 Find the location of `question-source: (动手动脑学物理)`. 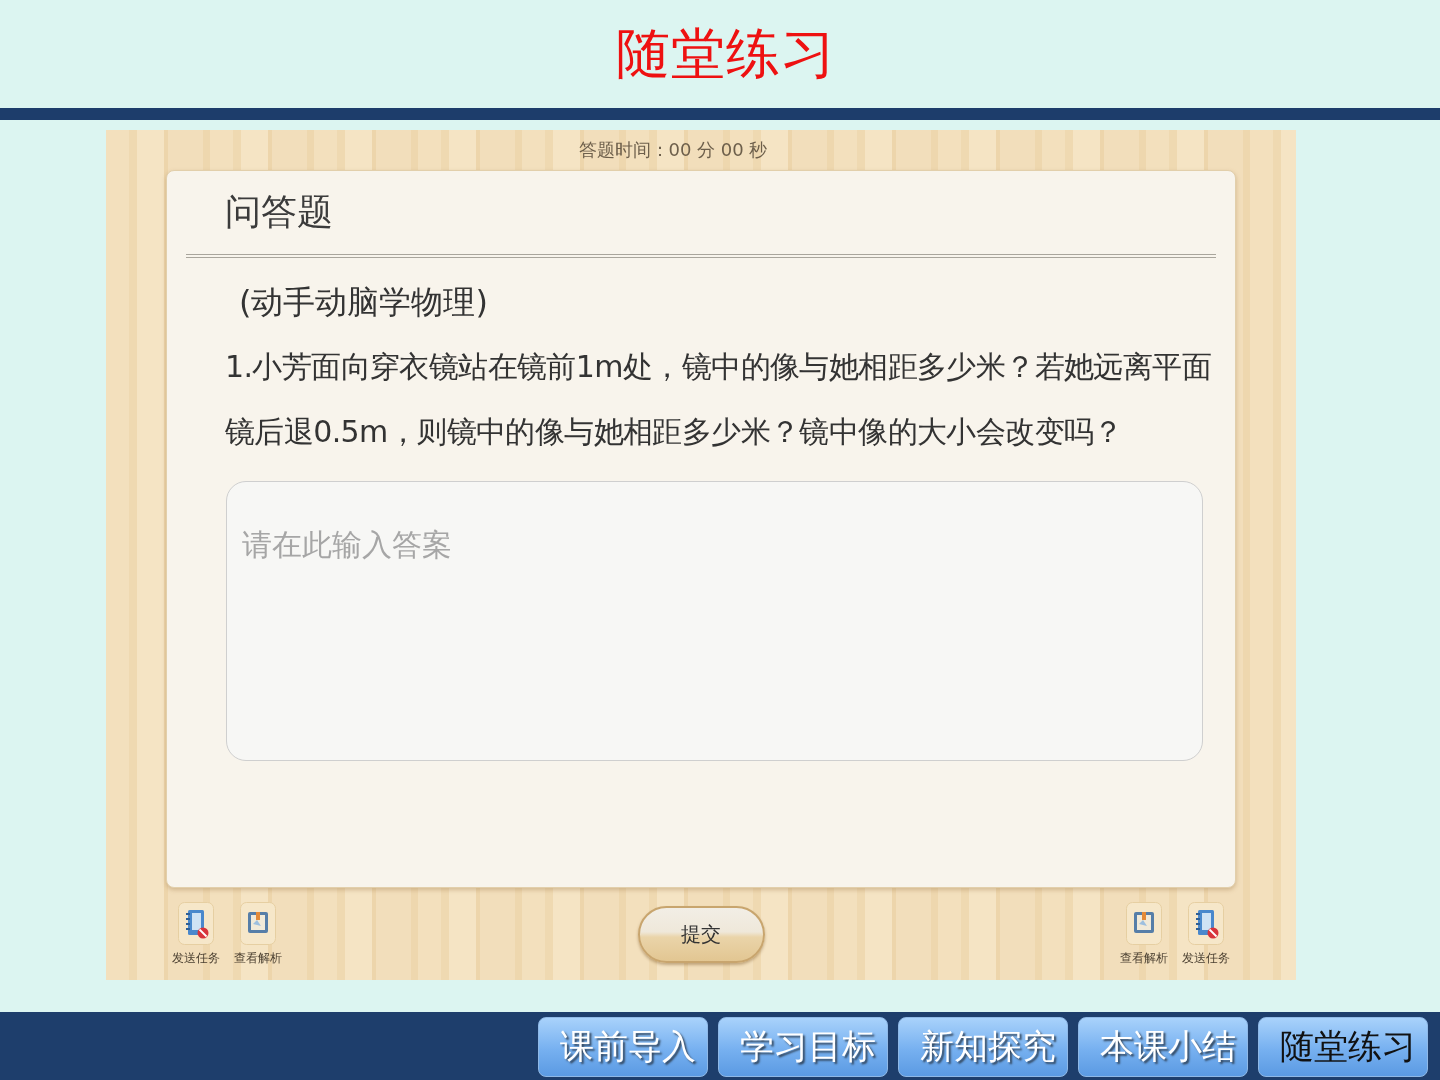

question-source: (动手动脑学物理) is located at coordinates (363, 302).